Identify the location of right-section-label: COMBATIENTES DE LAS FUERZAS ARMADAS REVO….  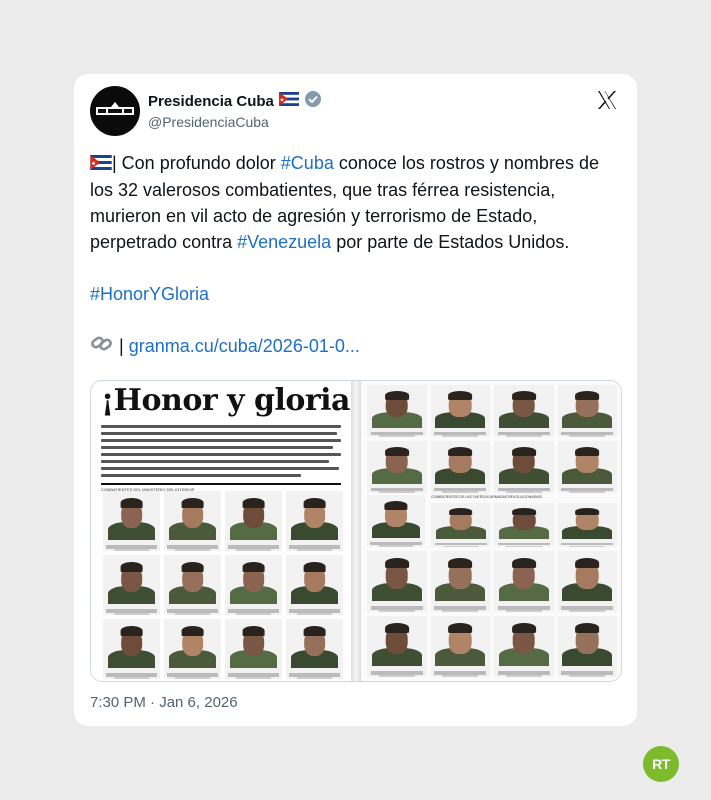
(486, 497).